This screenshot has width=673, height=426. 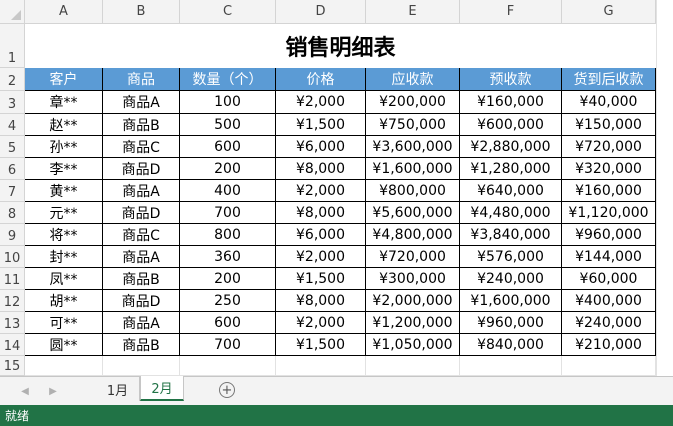 I want to click on table-cell: ¥2,880,000, so click(x=511, y=147).